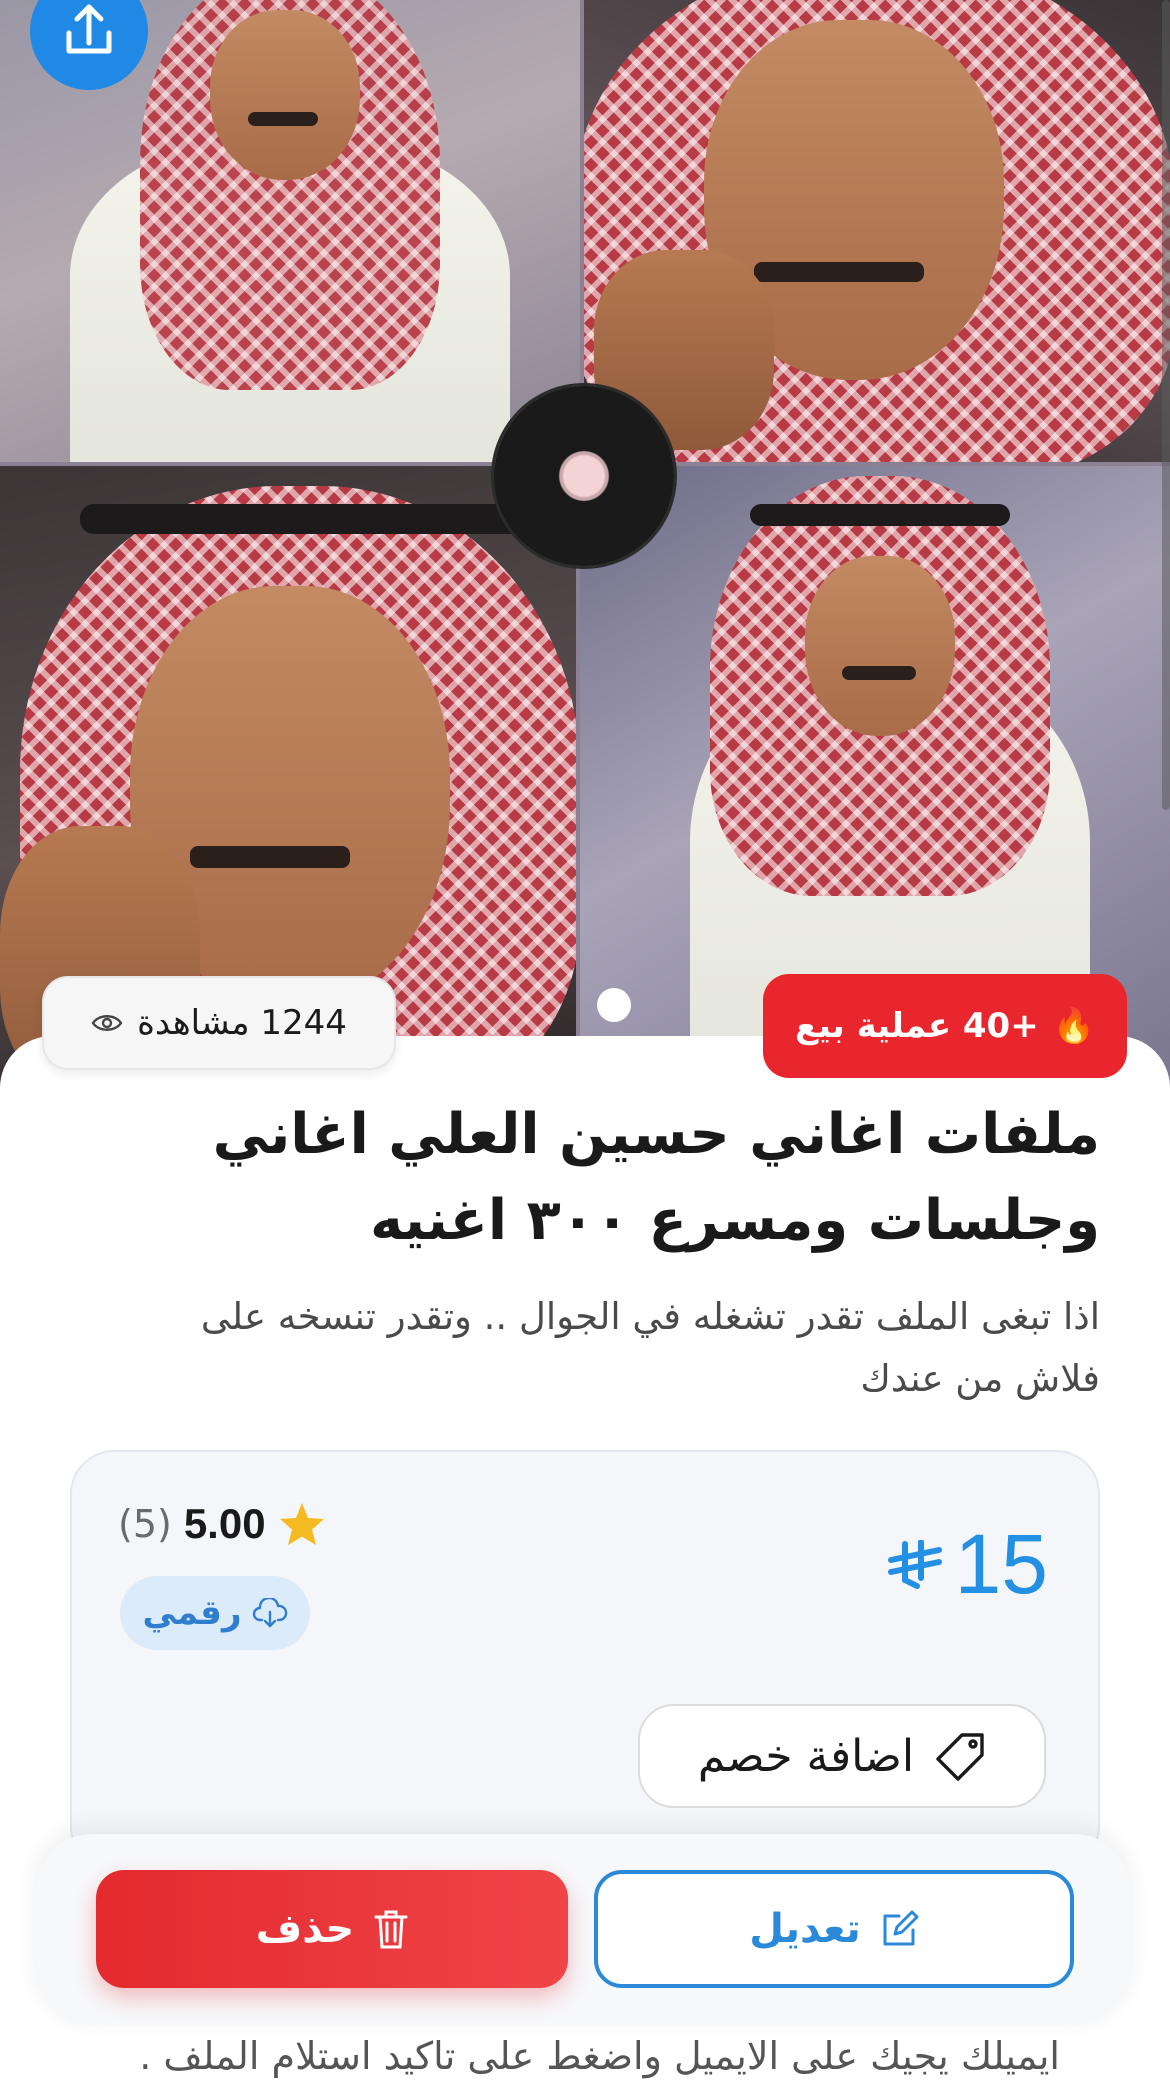 The width and height of the screenshot is (1170, 2080). Describe the element at coordinates (901, 1928) in the screenshot. I see `edit-icon` at that location.